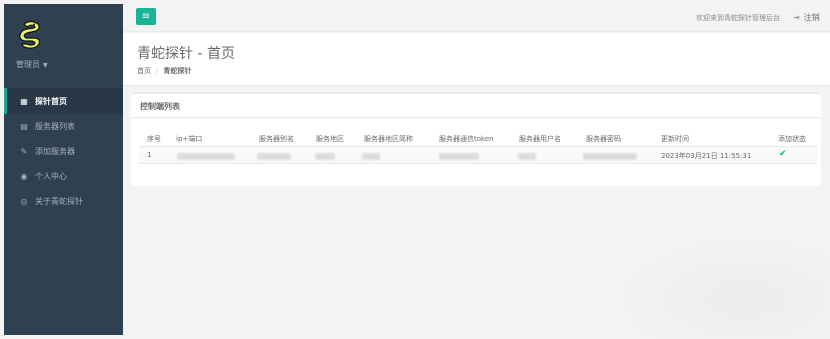 The height and width of the screenshot is (339, 830). Describe the element at coordinates (24, 176) in the screenshot. I see `user-circle-icon: ◉` at that location.